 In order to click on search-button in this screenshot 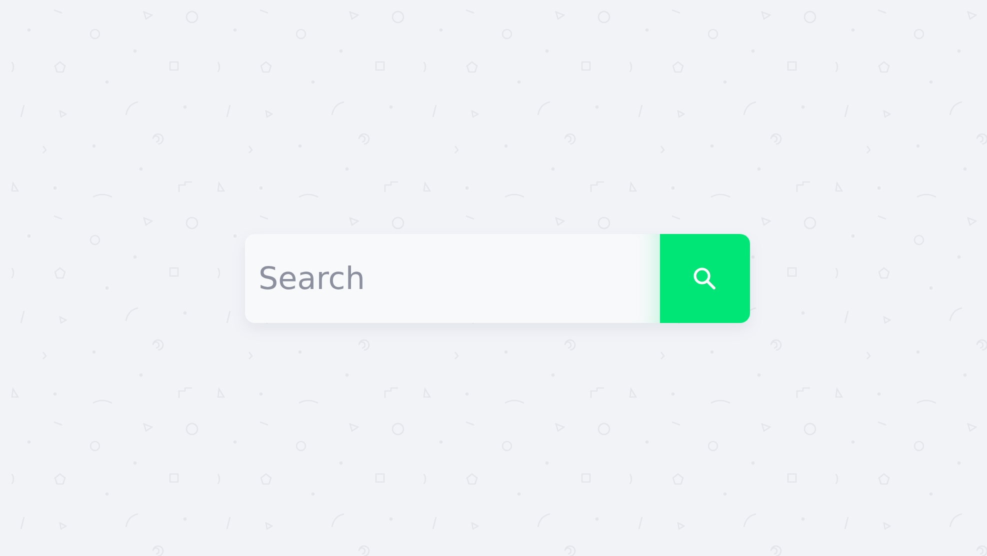, I will do `click(705, 278)`.